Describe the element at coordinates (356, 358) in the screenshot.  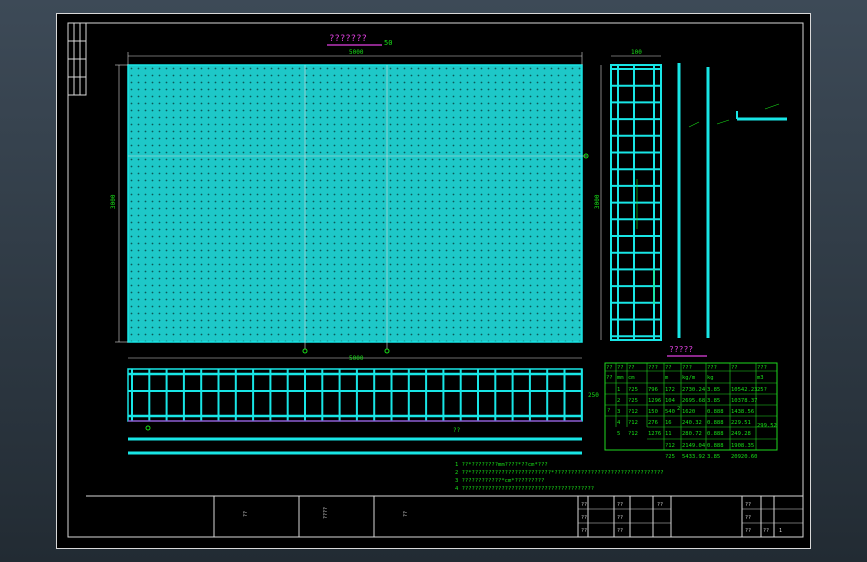
I see `elevation-dim-width: 5000` at that location.